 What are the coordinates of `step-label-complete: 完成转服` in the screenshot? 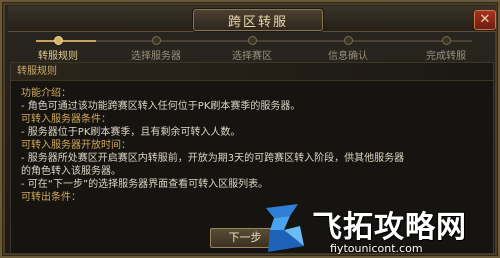 It's located at (446, 54).